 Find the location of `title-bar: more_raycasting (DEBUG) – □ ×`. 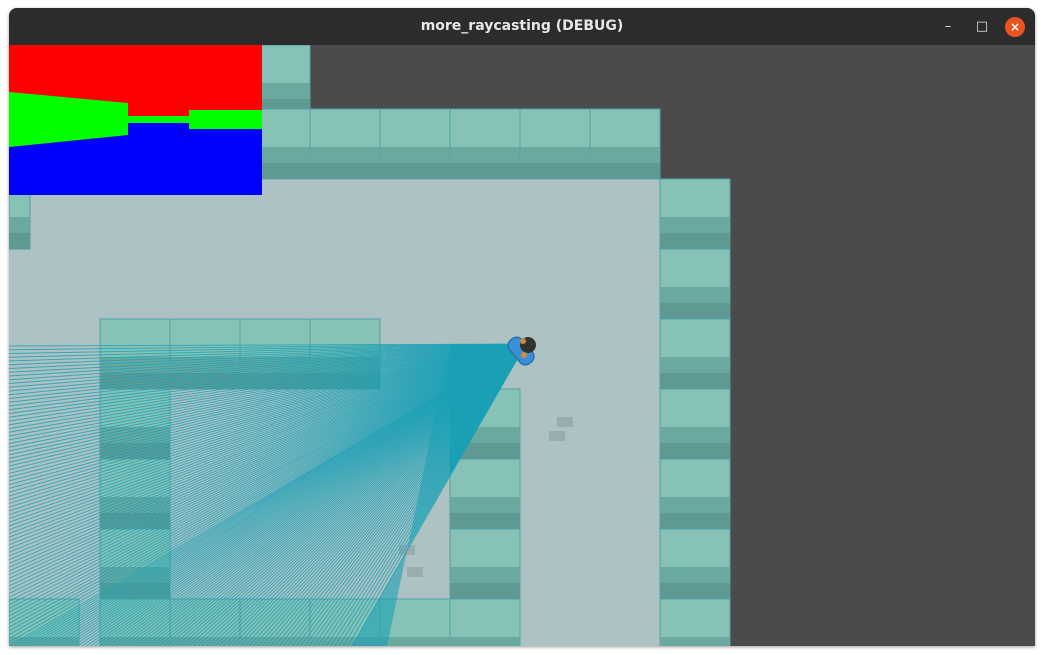

title-bar: more_raycasting (DEBUG) – □ × is located at coordinates (522, 26).